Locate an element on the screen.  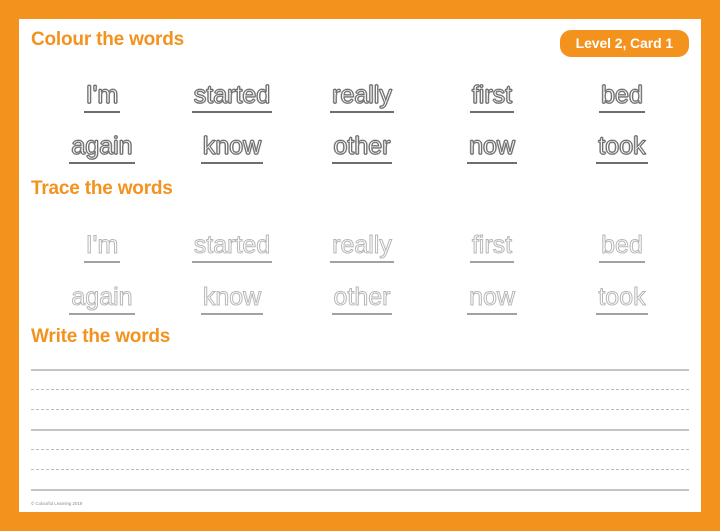
copyright-notice: © Colourful Learning 2019 is located at coordinates (57, 503).